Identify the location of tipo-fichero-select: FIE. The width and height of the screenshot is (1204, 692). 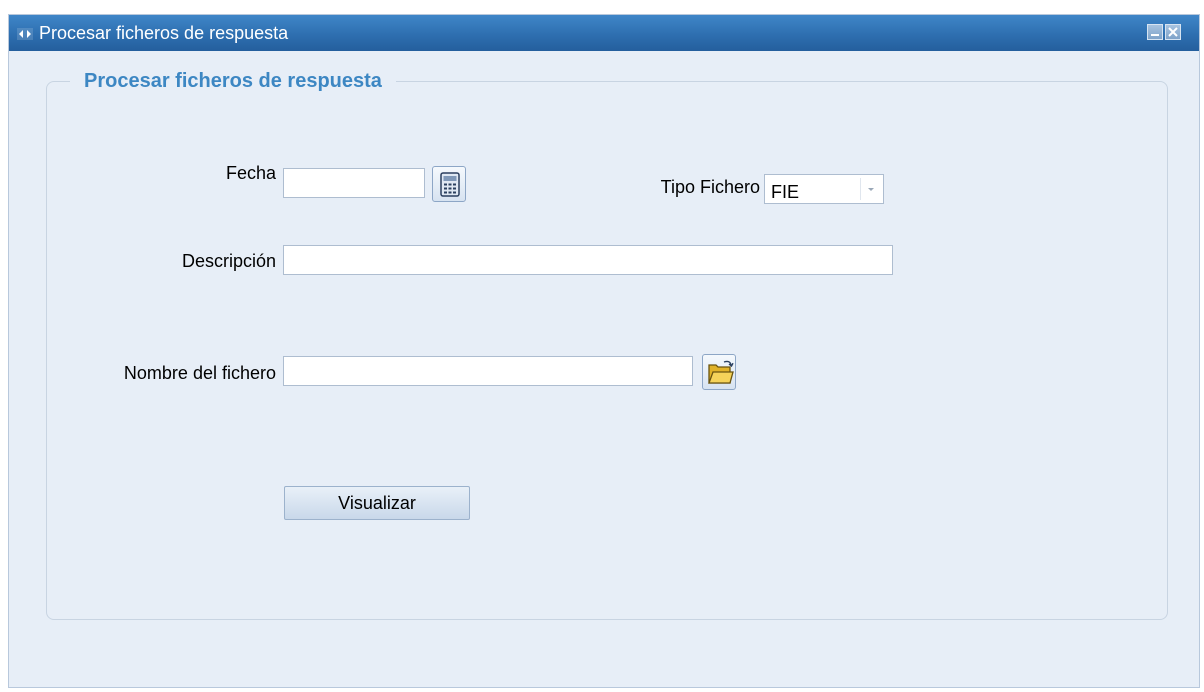
(824, 189).